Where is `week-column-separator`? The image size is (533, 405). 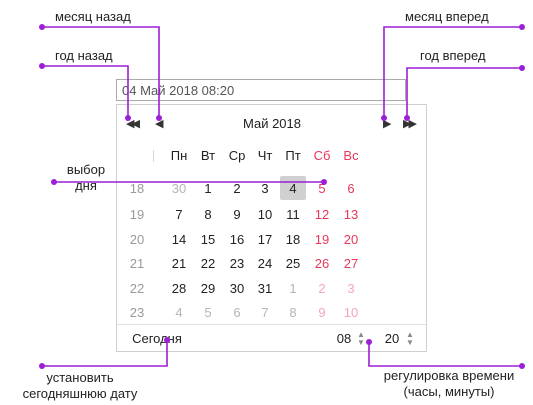
week-column-separator is located at coordinates (153, 156).